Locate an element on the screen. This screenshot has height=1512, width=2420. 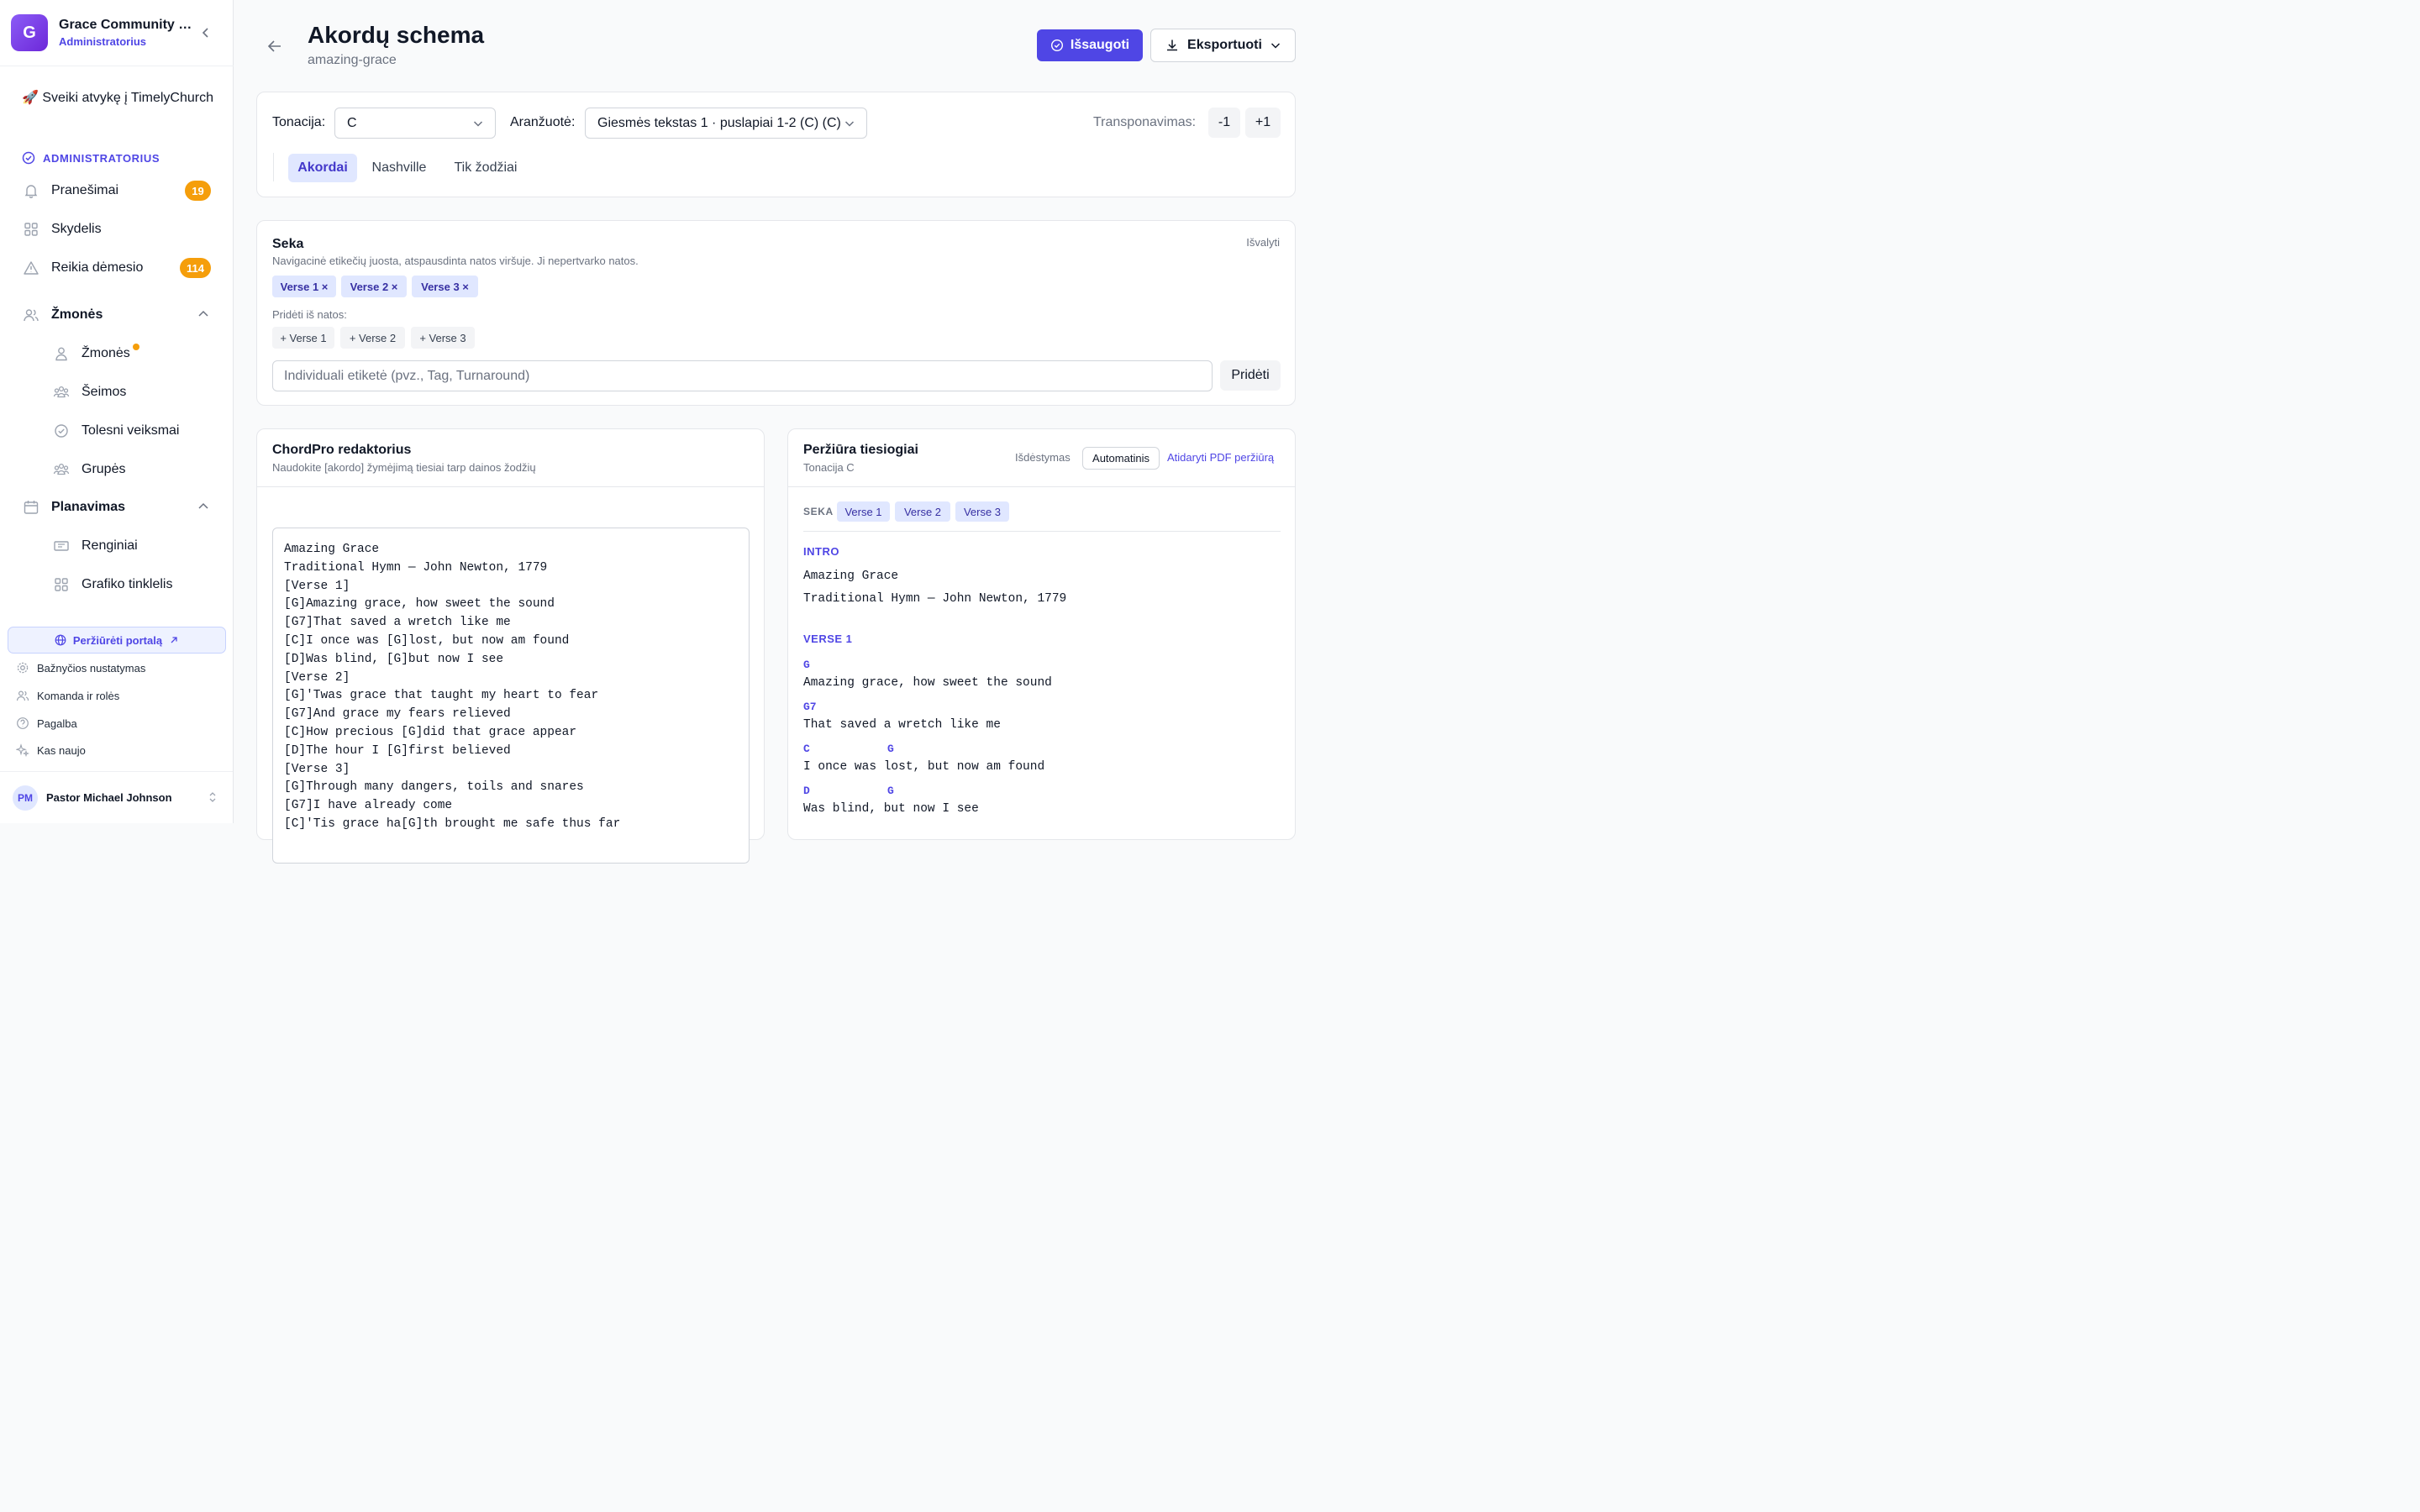
sidebar-item-events: Renginiai is located at coordinates (133, 546).